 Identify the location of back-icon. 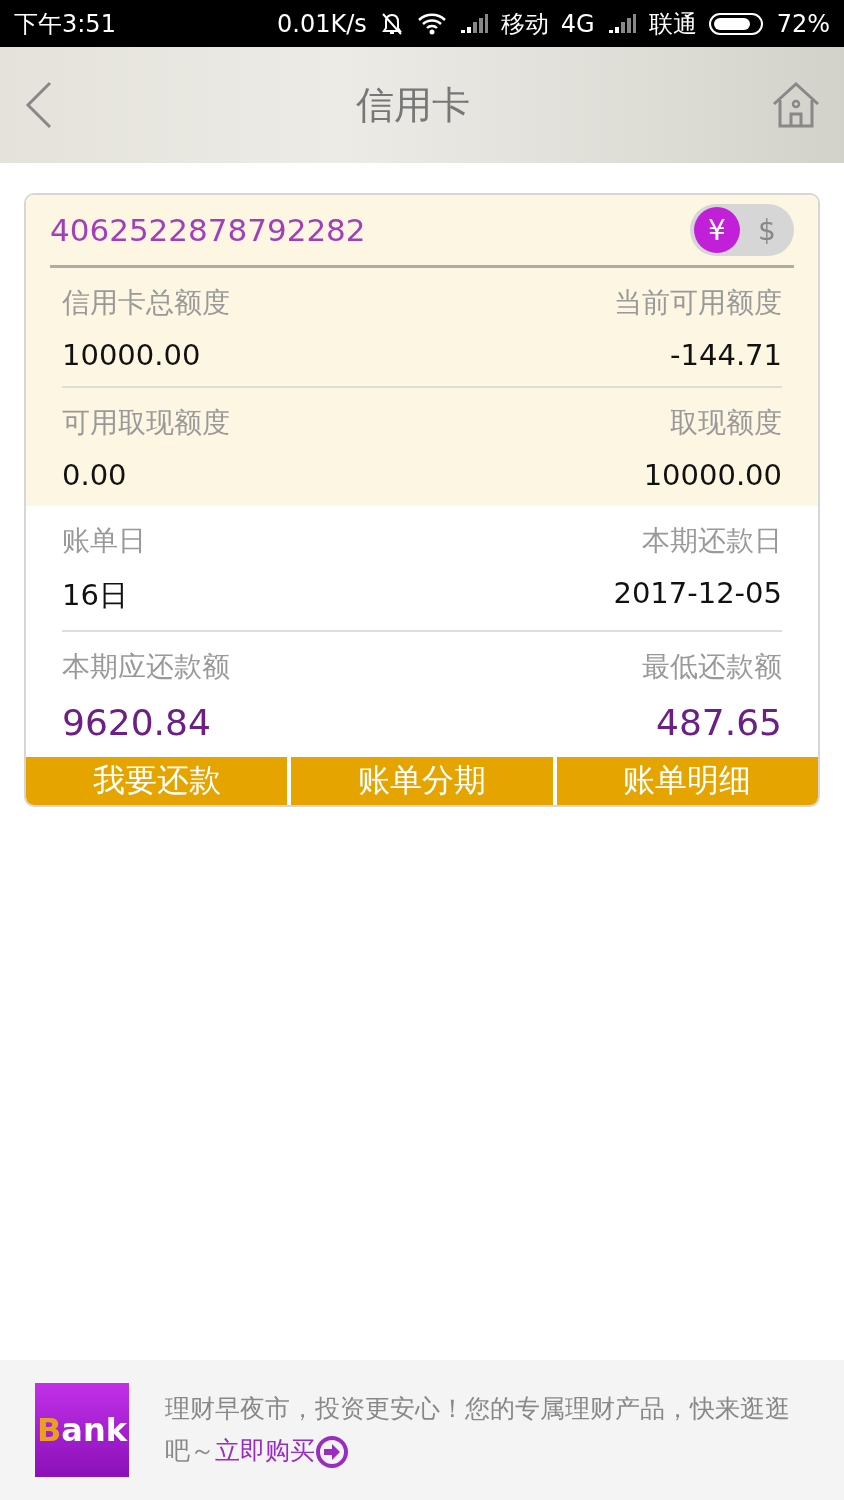
(39, 105).